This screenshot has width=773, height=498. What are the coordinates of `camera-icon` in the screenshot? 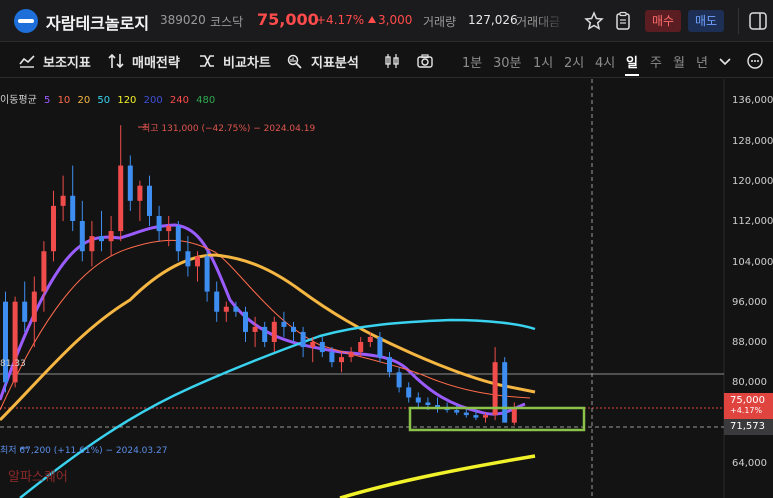 It's located at (425, 61).